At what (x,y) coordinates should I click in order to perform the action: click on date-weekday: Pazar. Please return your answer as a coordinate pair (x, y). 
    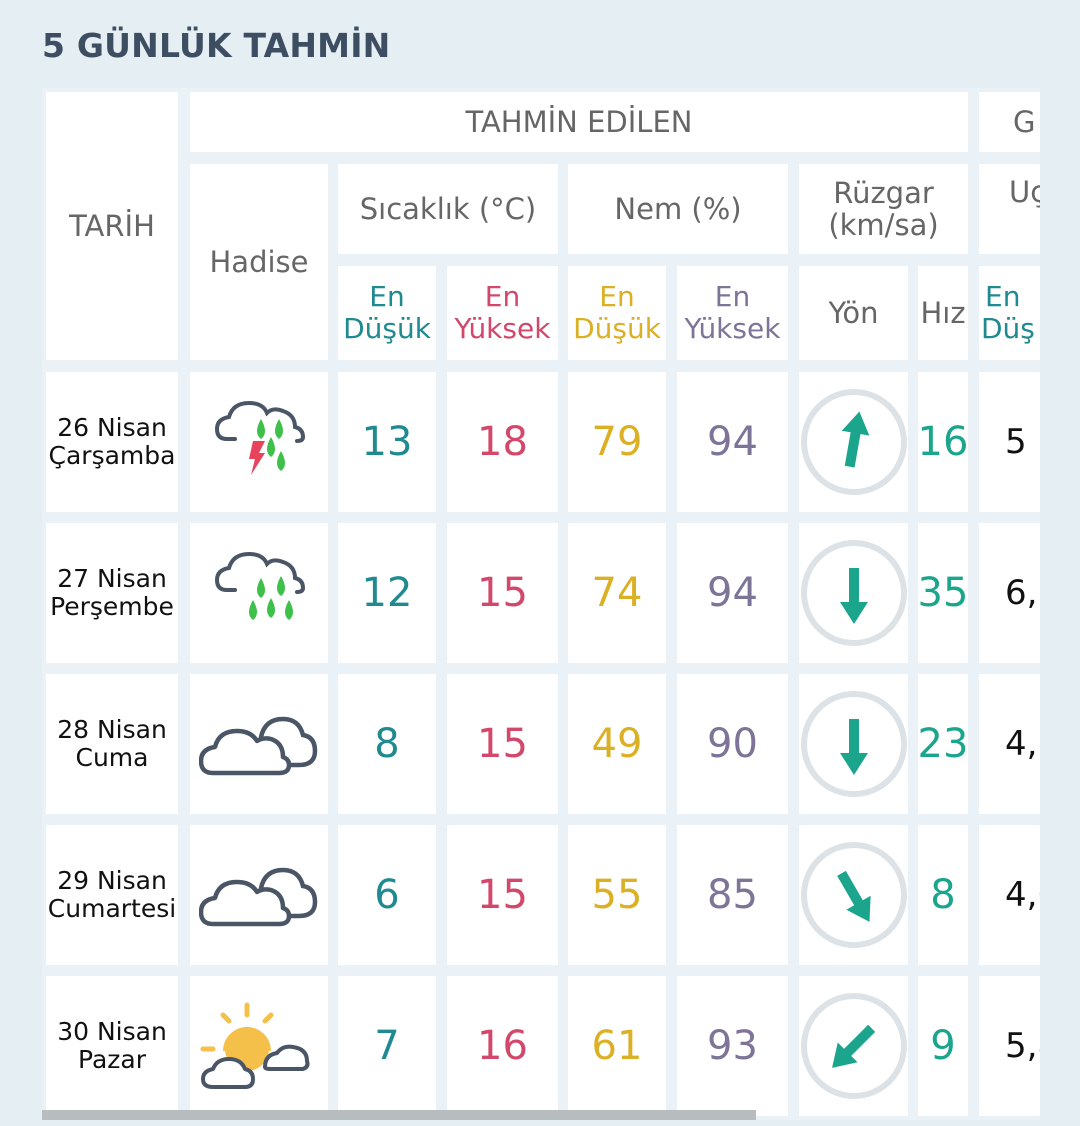
    Looking at the image, I should click on (112, 1059).